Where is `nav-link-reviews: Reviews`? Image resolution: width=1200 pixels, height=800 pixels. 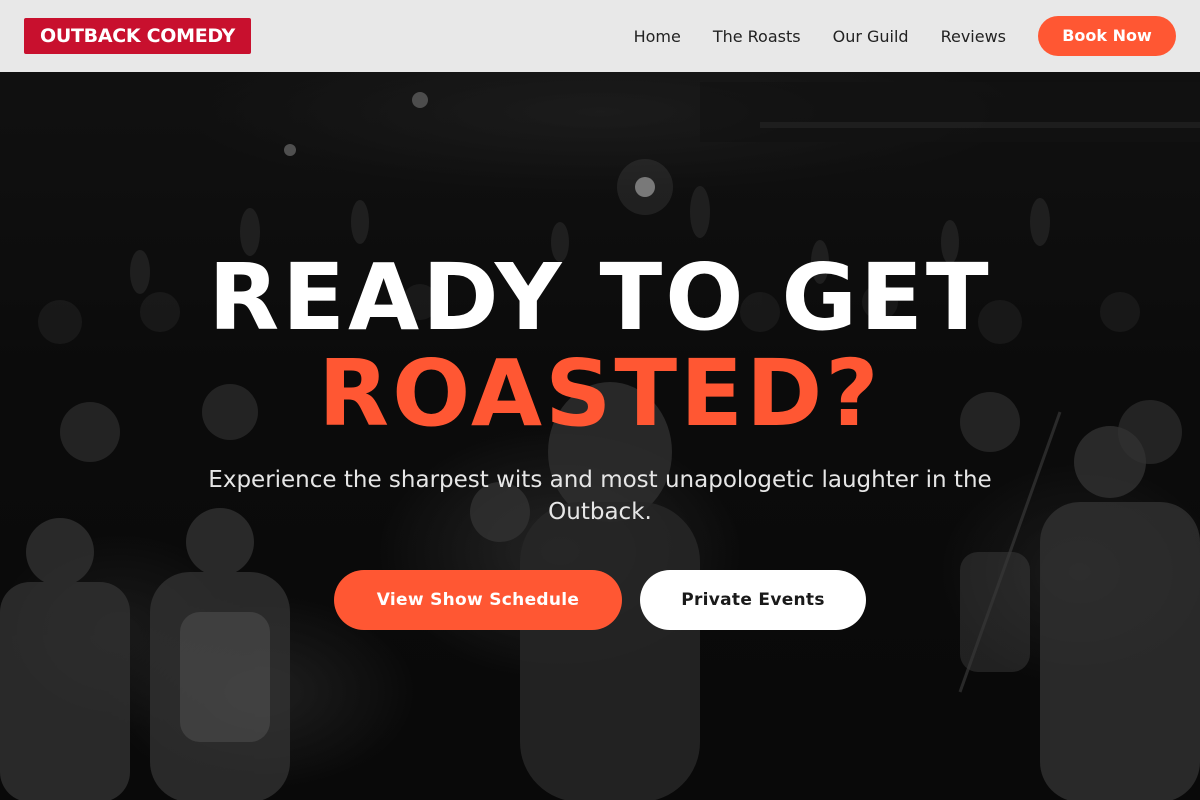 nav-link-reviews: Reviews is located at coordinates (973, 36).